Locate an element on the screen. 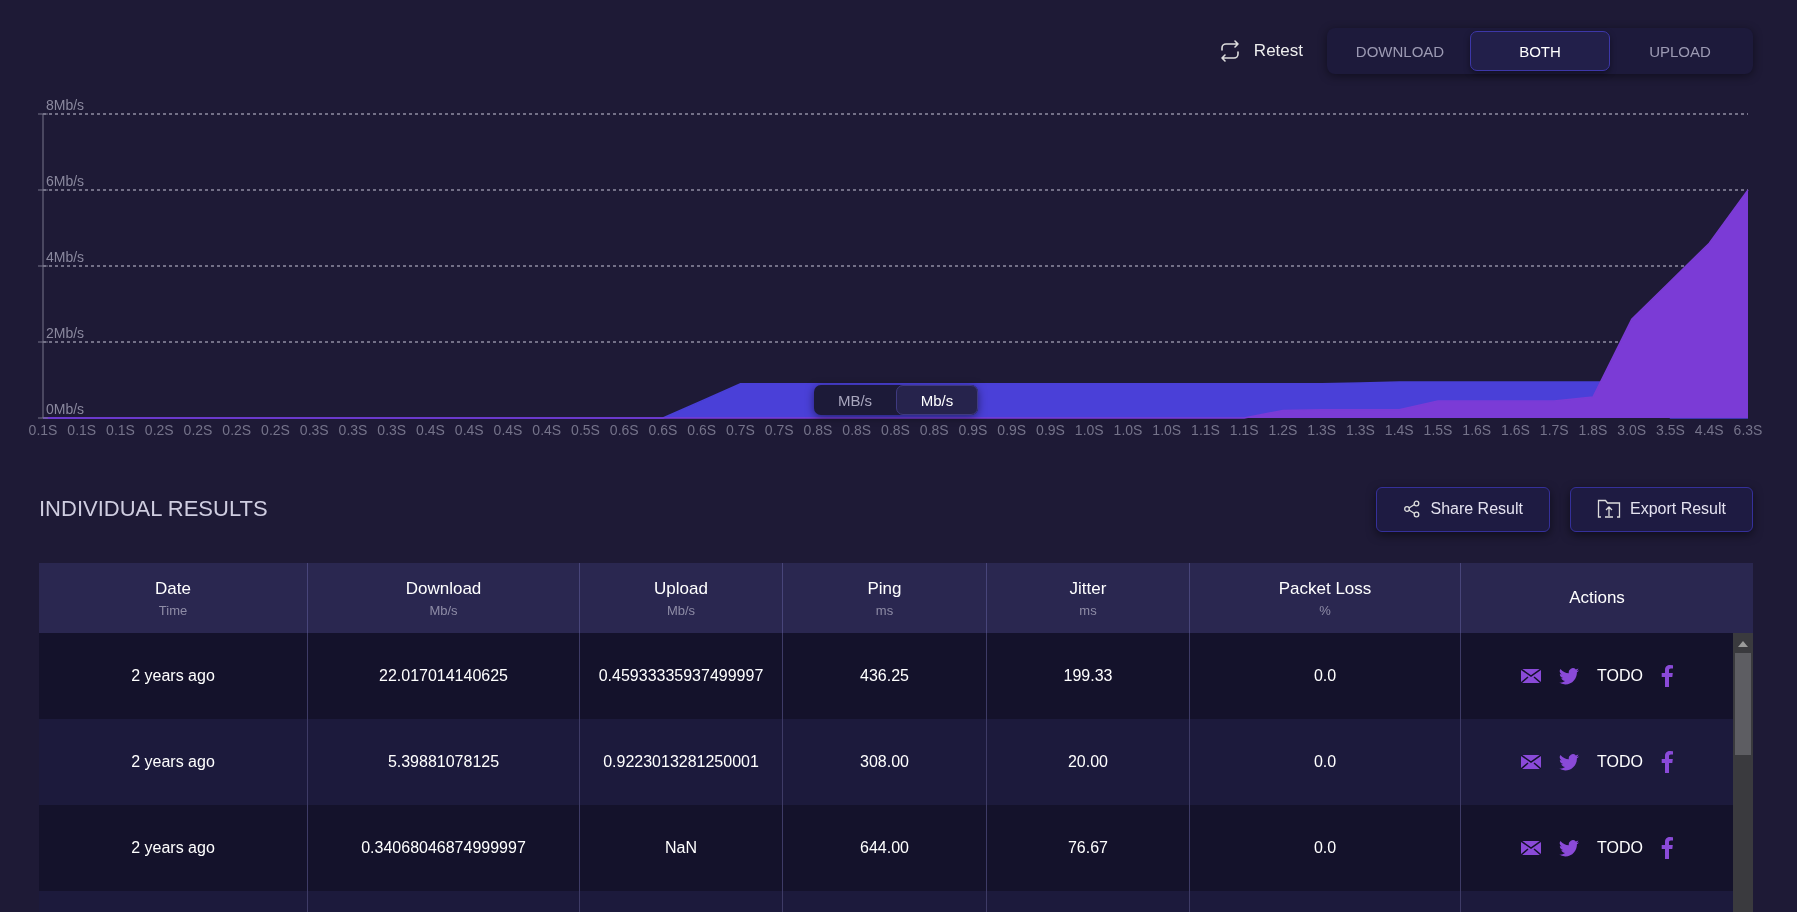  section-title: INDIVIDUAL RESULTS is located at coordinates (153, 509).